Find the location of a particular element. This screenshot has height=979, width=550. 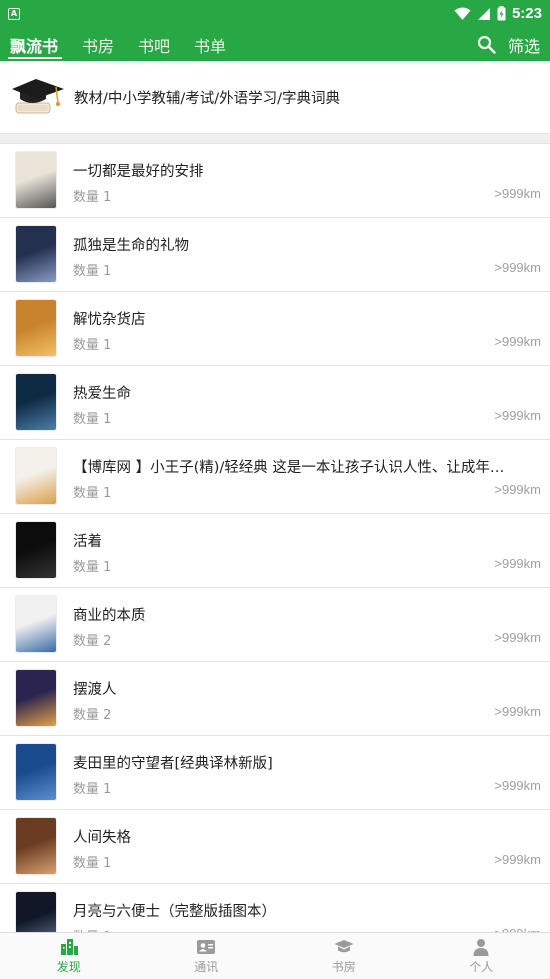

book-title: 活着 is located at coordinates (87, 542).